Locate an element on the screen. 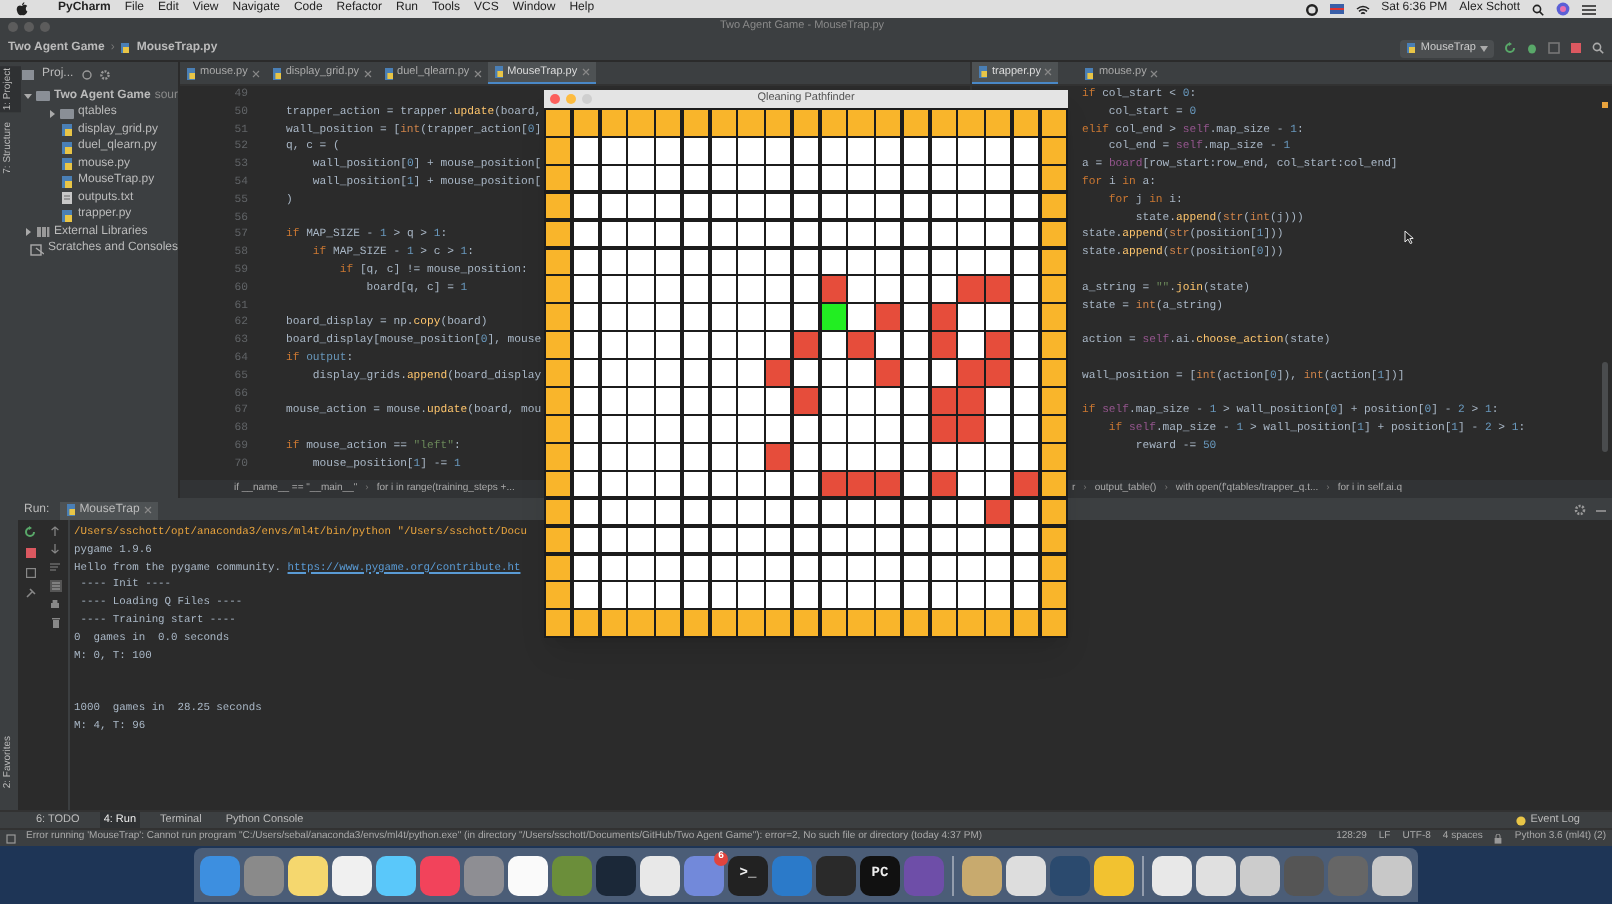  trash-icon is located at coordinates (55, 623).